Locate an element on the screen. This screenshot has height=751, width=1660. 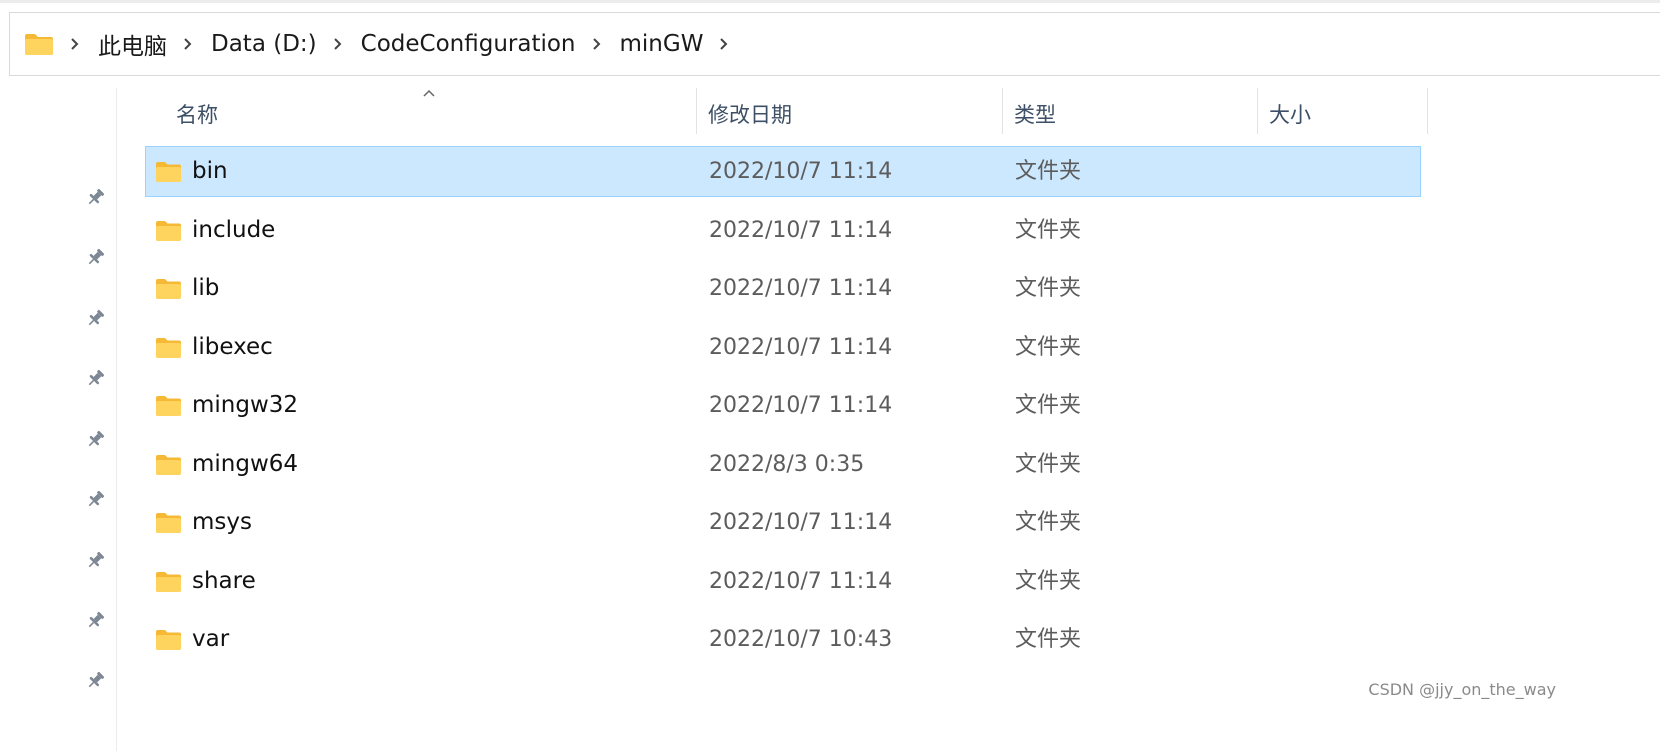
column-header-row: 名称 修改日期 类型 大小 is located at coordinates (776, 114).